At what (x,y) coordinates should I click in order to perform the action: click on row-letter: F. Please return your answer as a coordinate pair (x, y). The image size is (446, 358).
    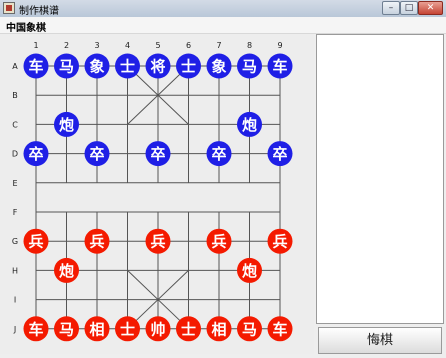
    Looking at the image, I should click on (15, 212).